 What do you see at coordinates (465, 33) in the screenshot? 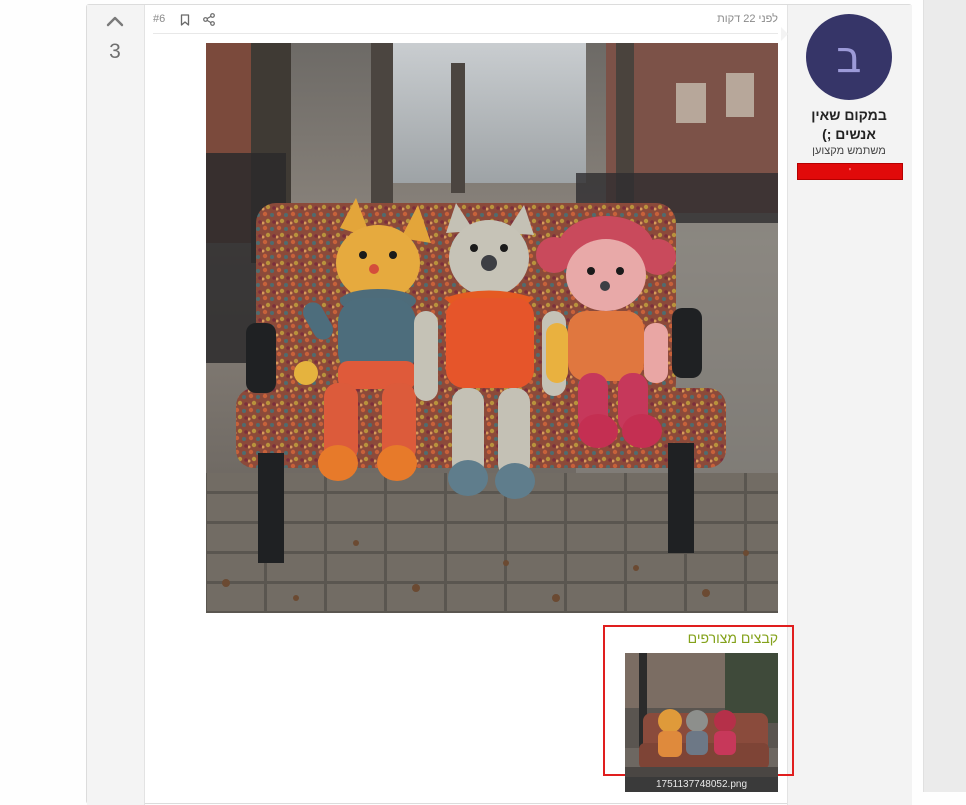
I see `post-header-divider` at bounding box center [465, 33].